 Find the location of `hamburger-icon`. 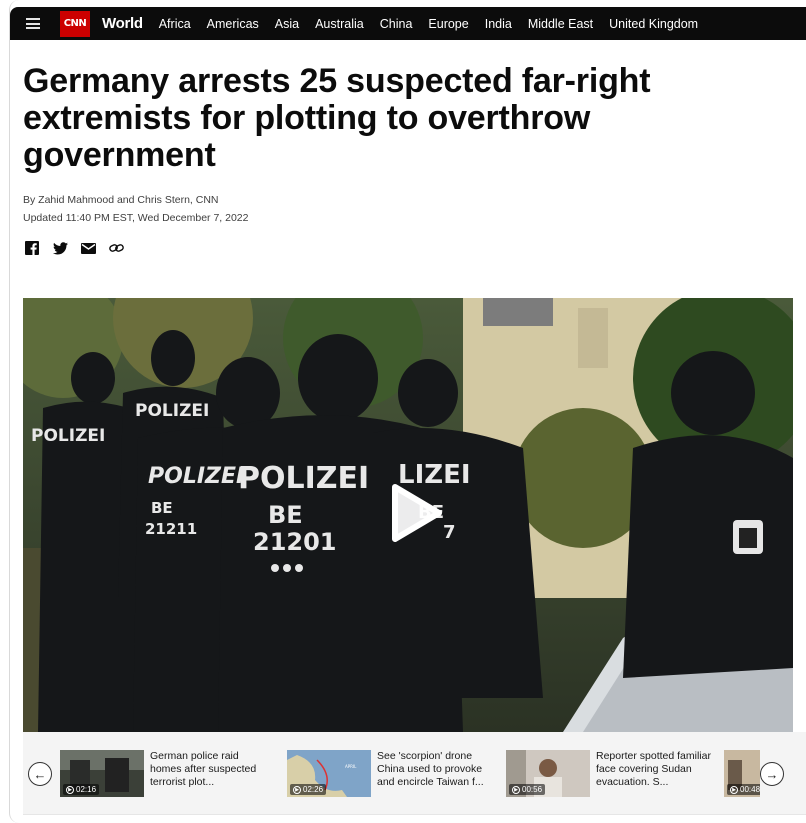

hamburger-icon is located at coordinates (33, 23).